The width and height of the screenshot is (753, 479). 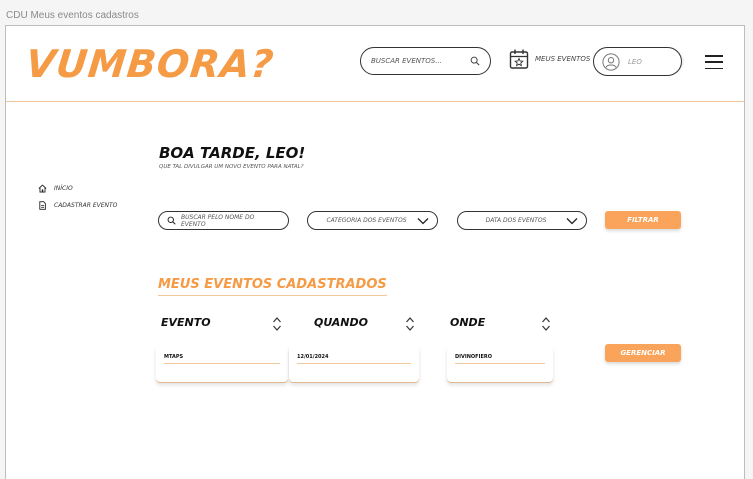 What do you see at coordinates (516, 220) in the screenshot?
I see `date-dropdown-label: DATA DOS EVENTOS` at bounding box center [516, 220].